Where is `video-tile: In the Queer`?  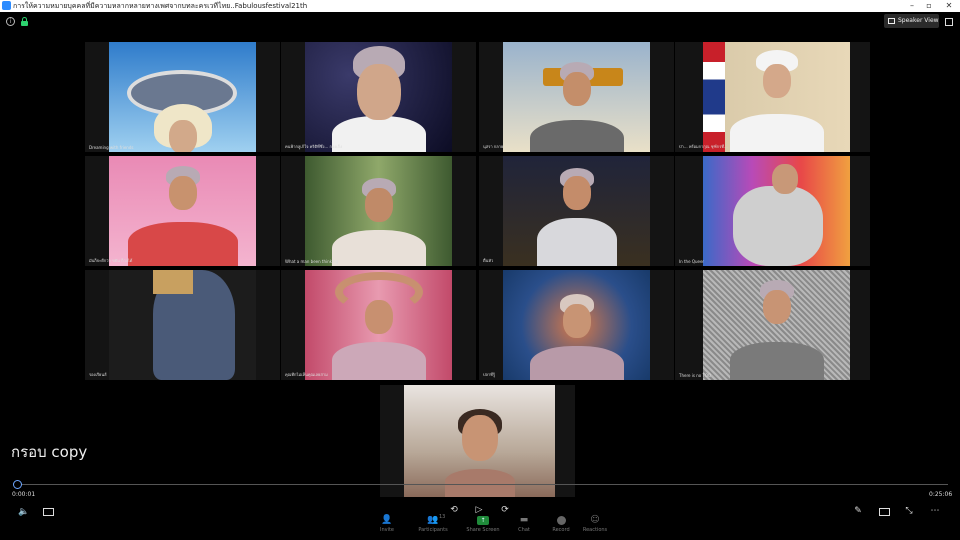
video-tile: In the Queer is located at coordinates (772, 211).